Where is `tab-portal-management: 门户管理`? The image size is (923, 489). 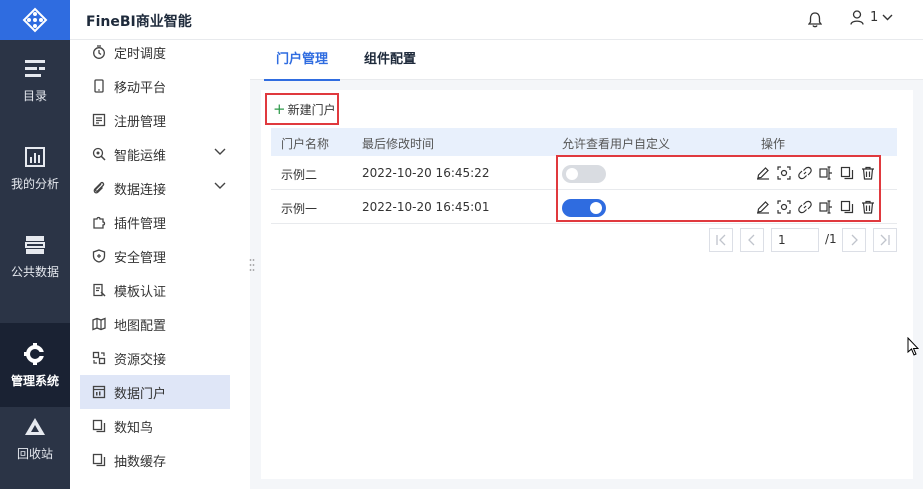 tab-portal-management: 门户管理 is located at coordinates (302, 60).